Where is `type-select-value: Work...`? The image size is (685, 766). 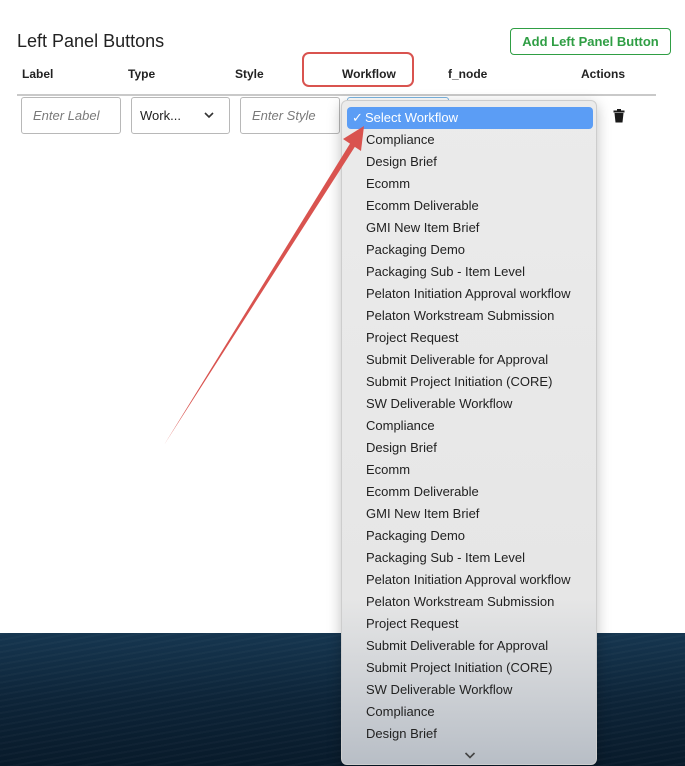
type-select-value: Work... is located at coordinates (160, 115).